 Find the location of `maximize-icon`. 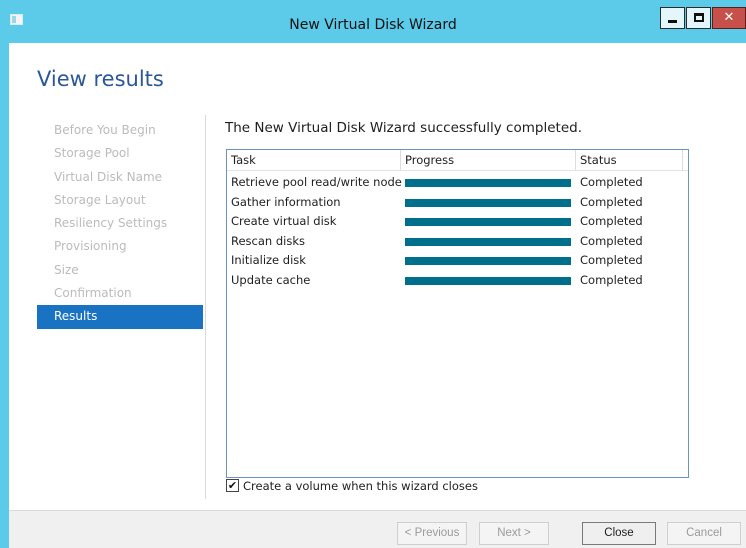

maximize-icon is located at coordinates (699, 17).